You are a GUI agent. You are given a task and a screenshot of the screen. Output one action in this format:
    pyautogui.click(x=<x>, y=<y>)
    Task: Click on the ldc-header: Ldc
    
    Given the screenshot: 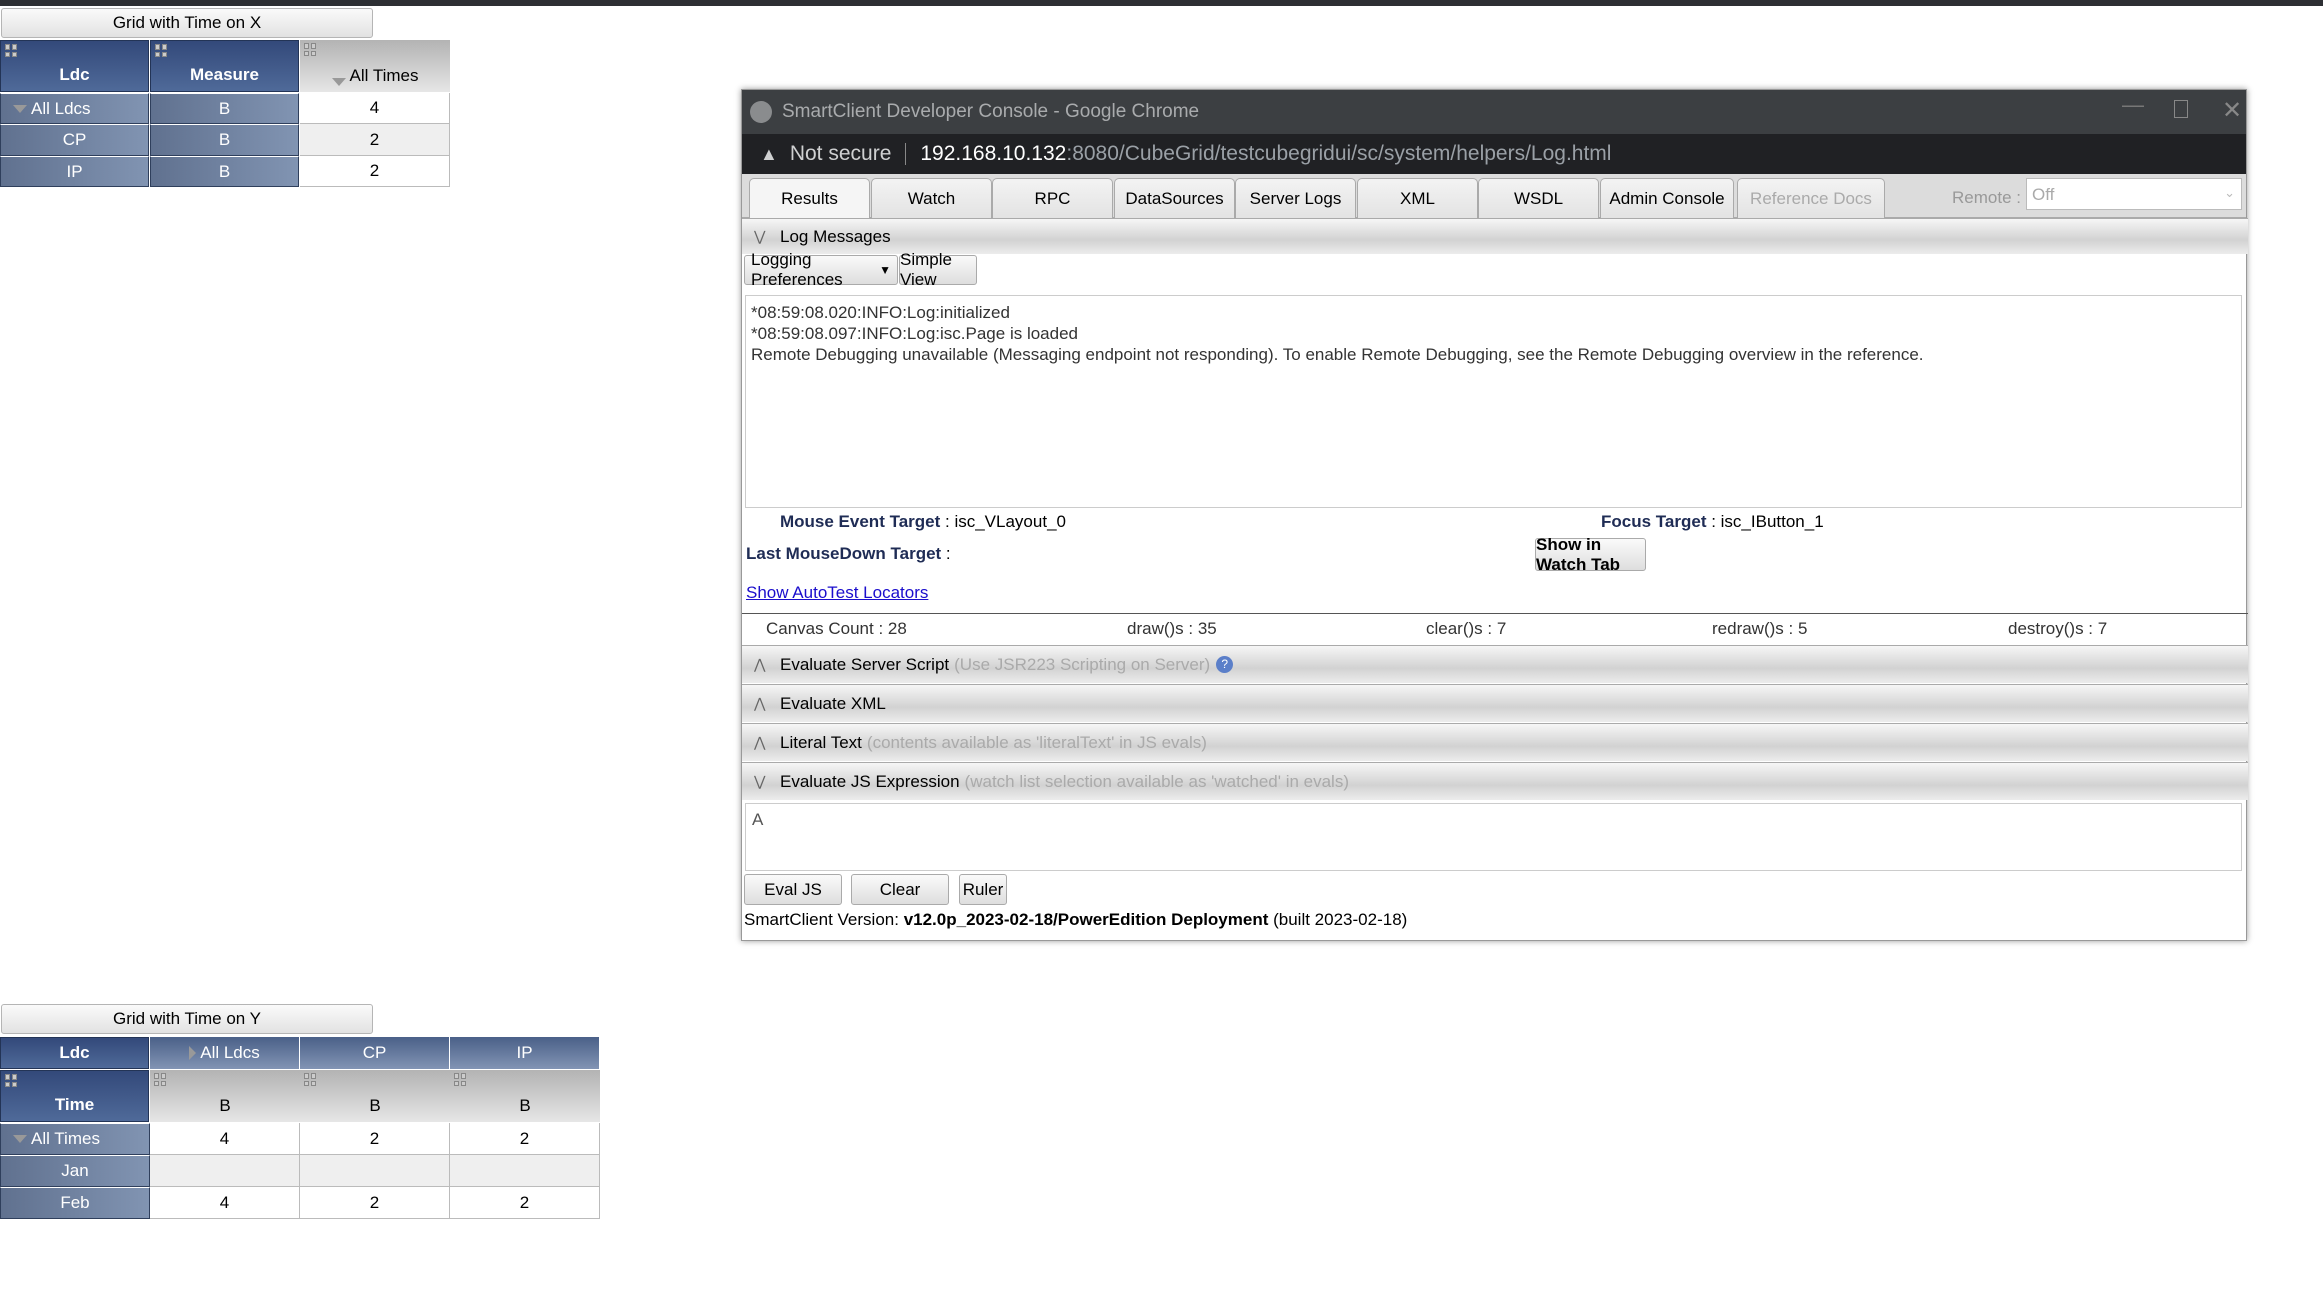 What is the action you would take?
    pyautogui.click(x=74, y=66)
    